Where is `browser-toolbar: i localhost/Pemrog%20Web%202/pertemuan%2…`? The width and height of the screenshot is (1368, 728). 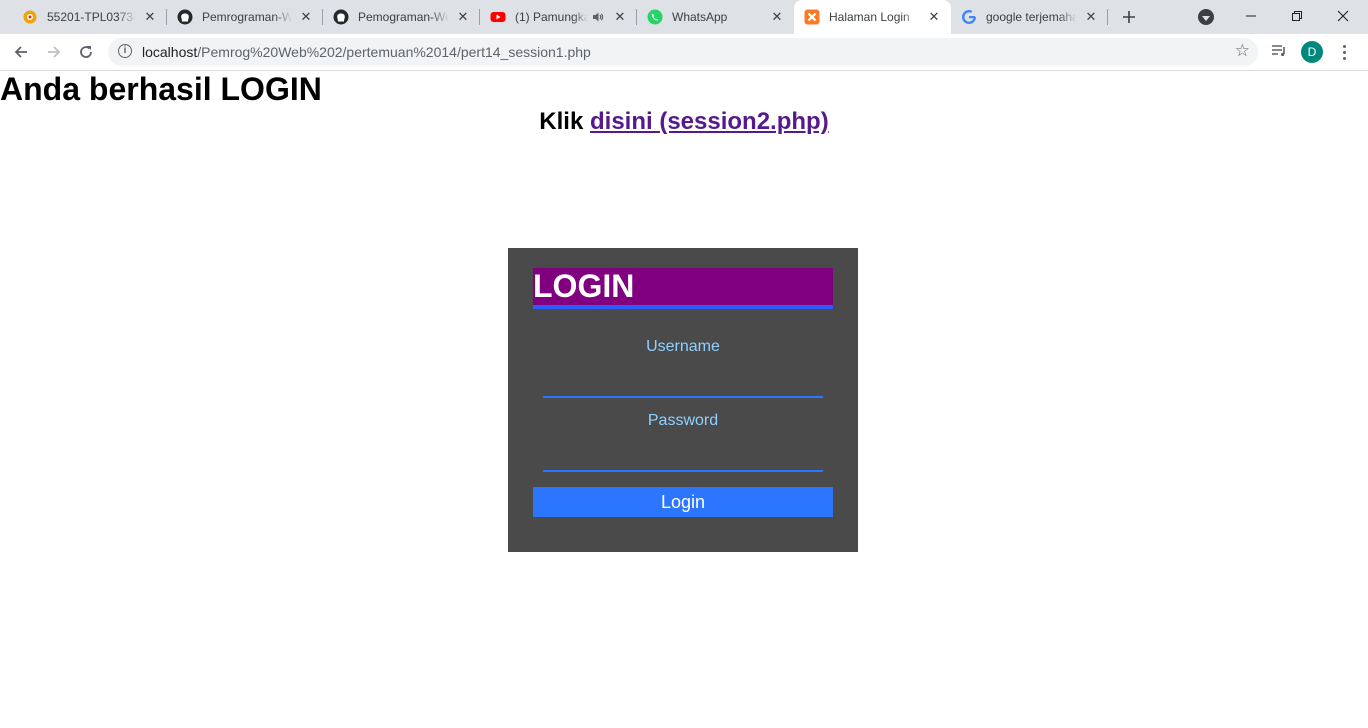
browser-toolbar: i localhost/Pemrog%20Web%202/pertemuan%2… is located at coordinates (684, 52).